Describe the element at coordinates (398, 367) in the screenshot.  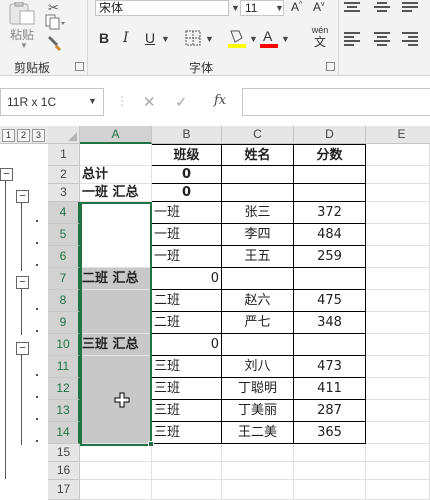
I see `cell-e11` at that location.